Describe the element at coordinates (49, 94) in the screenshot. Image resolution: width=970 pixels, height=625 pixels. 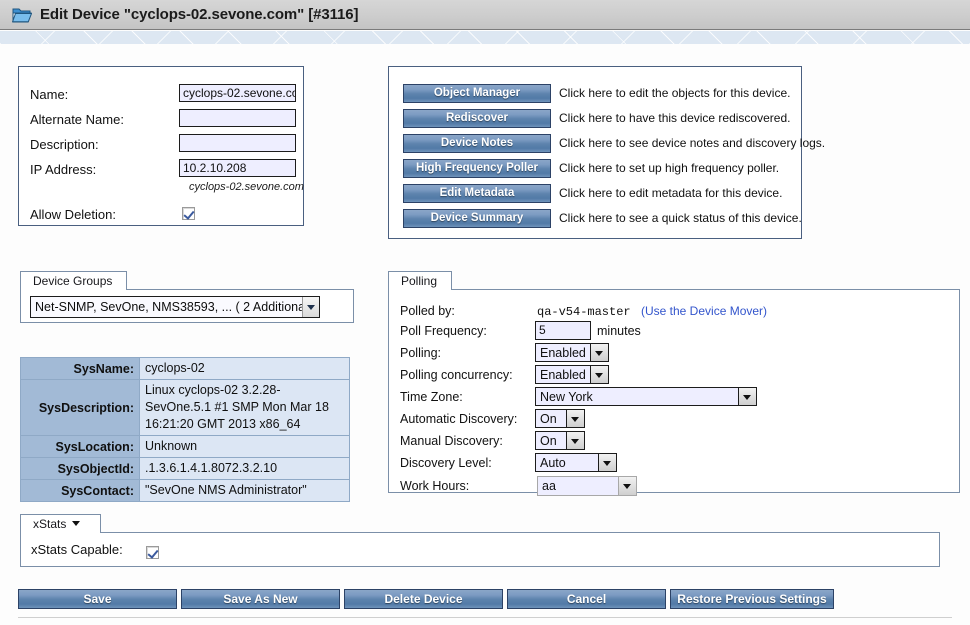
I see `name-label: Name:` at that location.